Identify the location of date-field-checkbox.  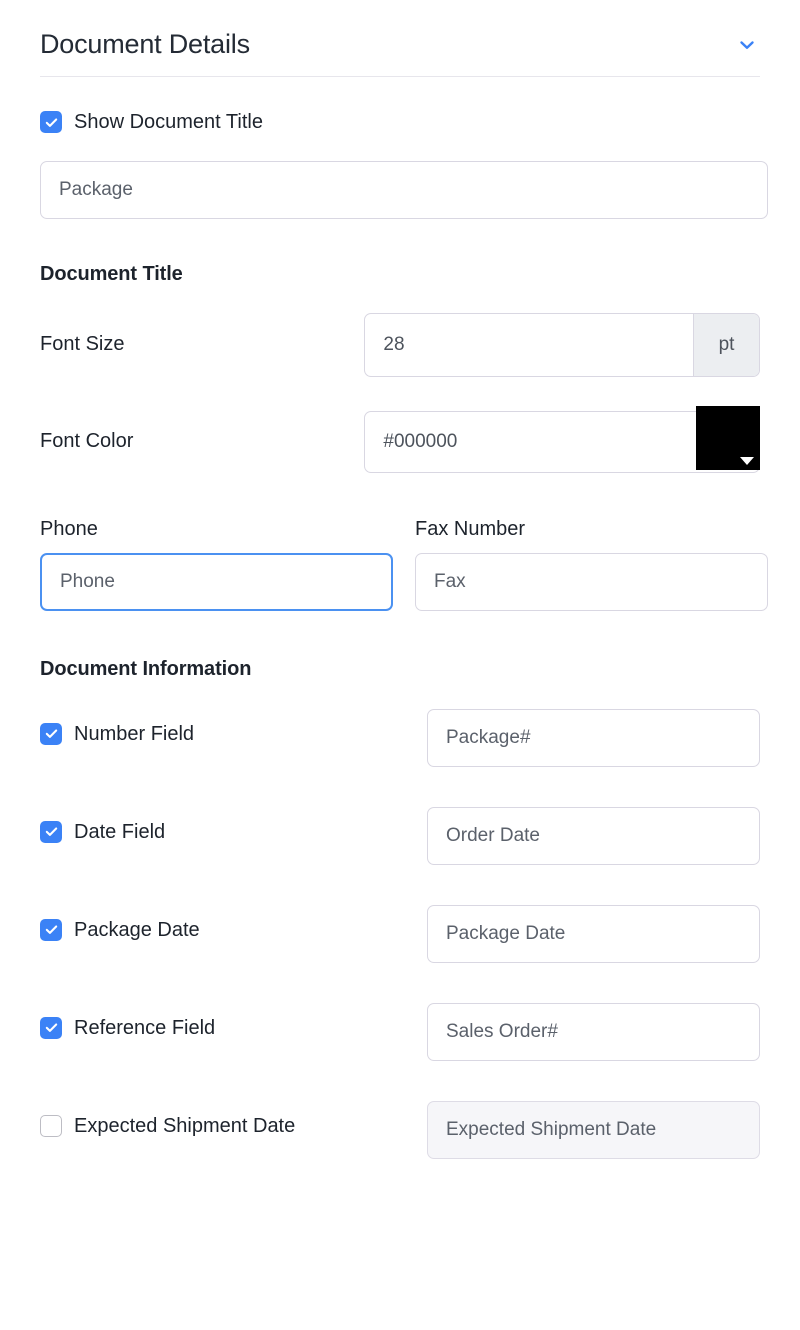
(51, 831).